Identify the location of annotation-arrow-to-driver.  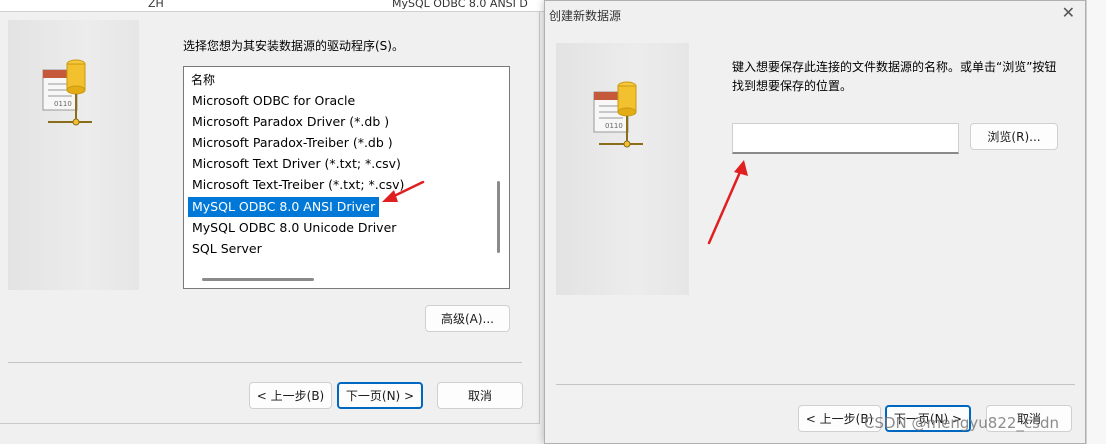
(403, 191).